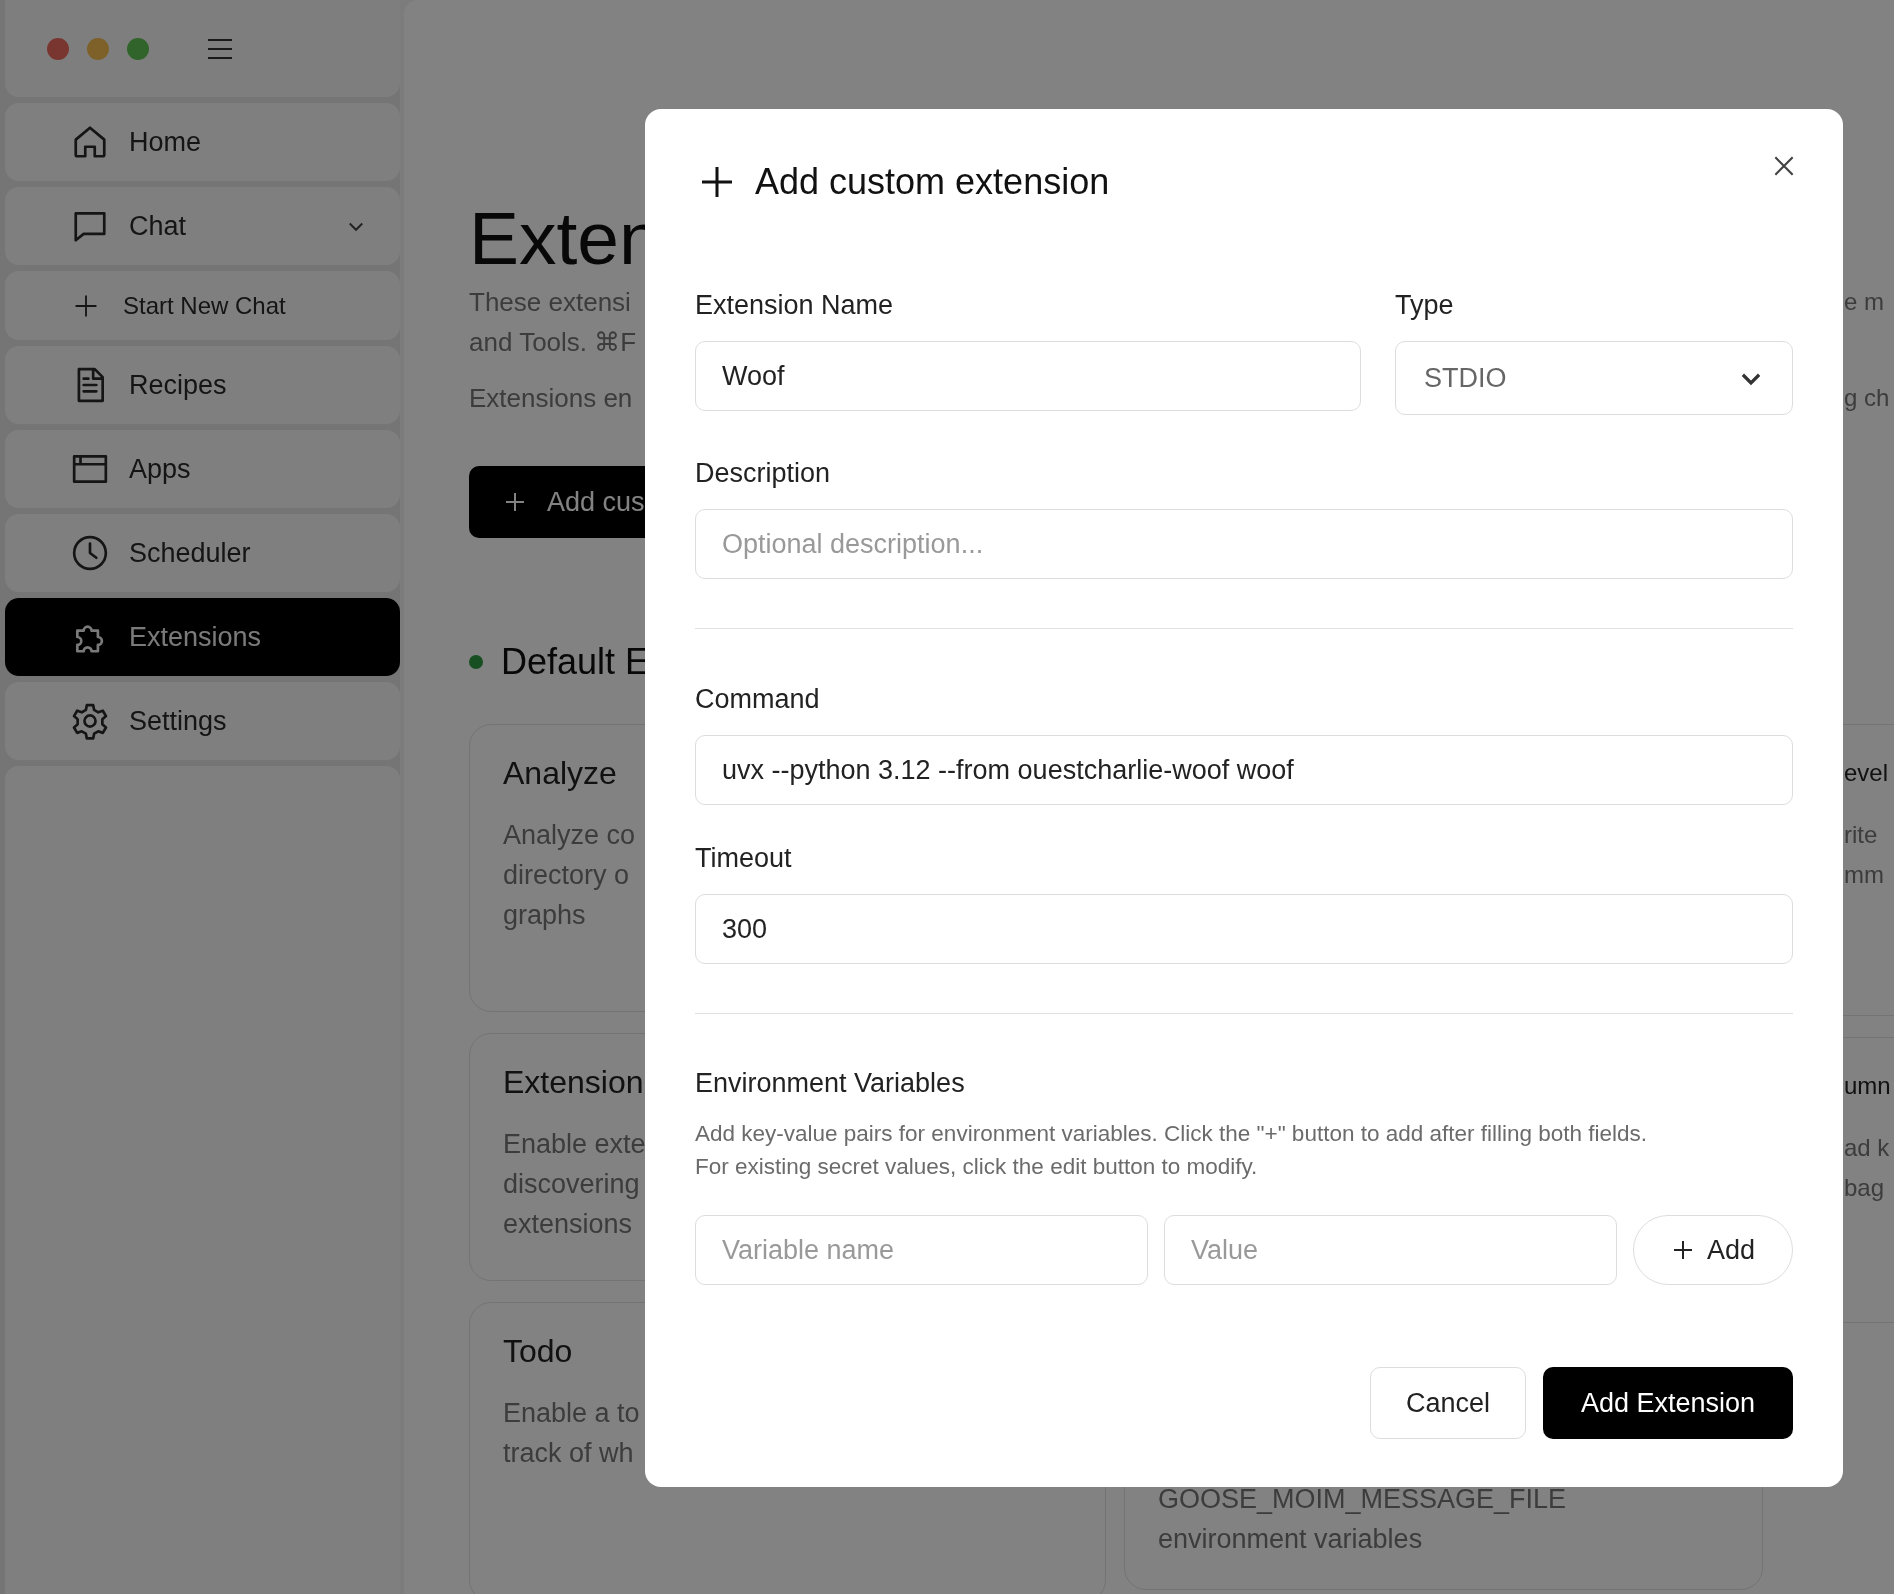  I want to click on card-title: evel, so click(1866, 773).